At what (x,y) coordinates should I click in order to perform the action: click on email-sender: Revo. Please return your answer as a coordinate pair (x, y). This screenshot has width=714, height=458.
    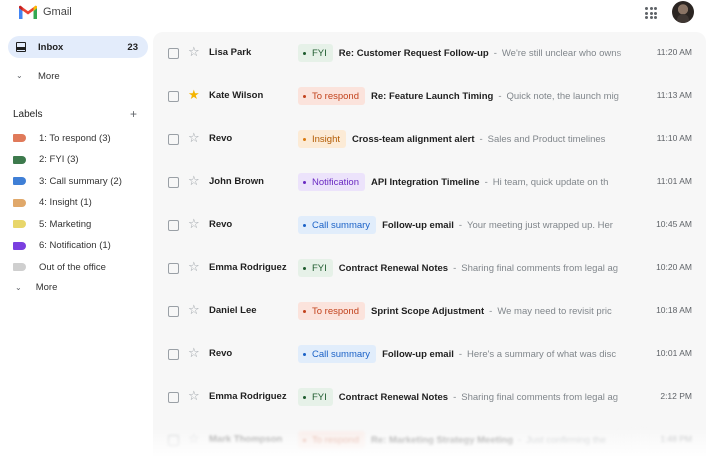
    Looking at the image, I should click on (221, 224).